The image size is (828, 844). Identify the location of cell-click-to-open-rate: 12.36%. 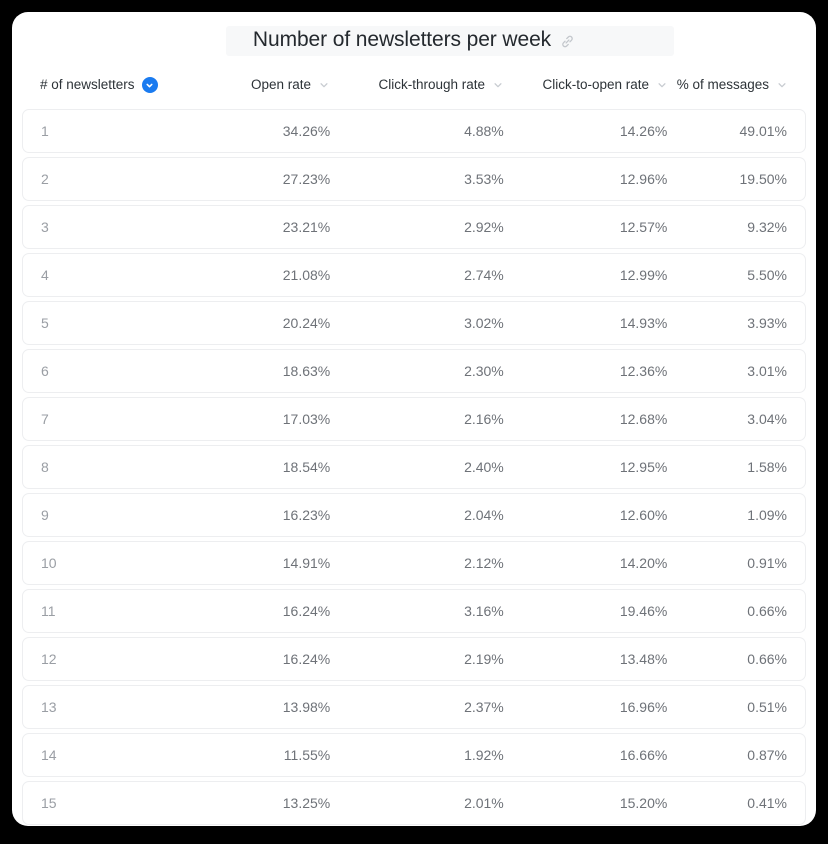
(643, 371).